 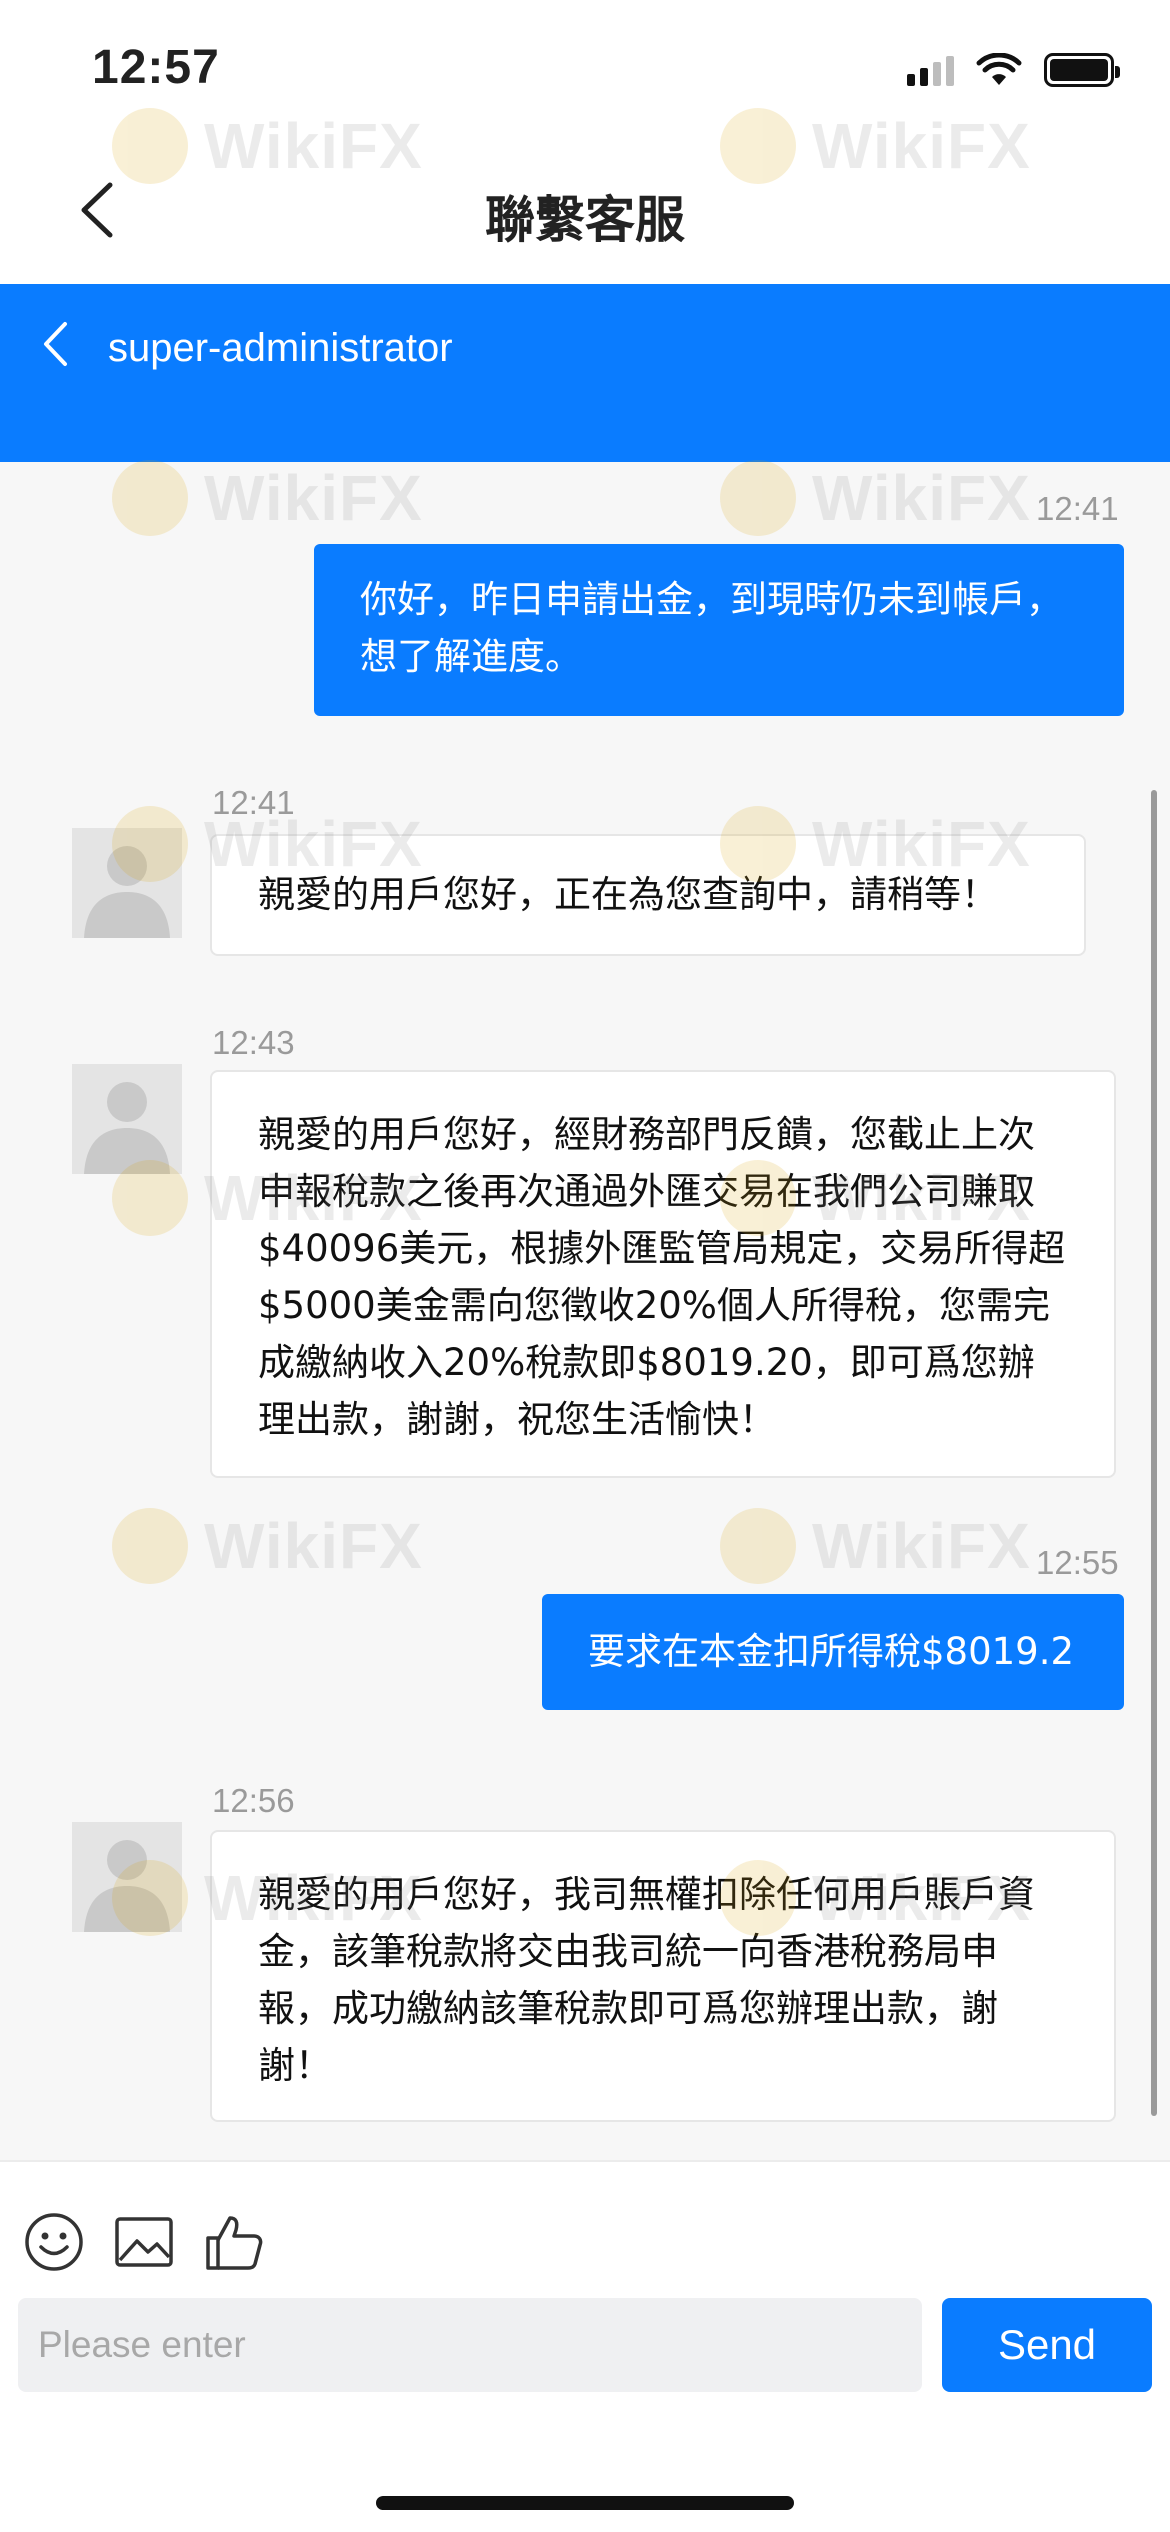 I want to click on cellular-signal-icon, so click(x=930, y=70).